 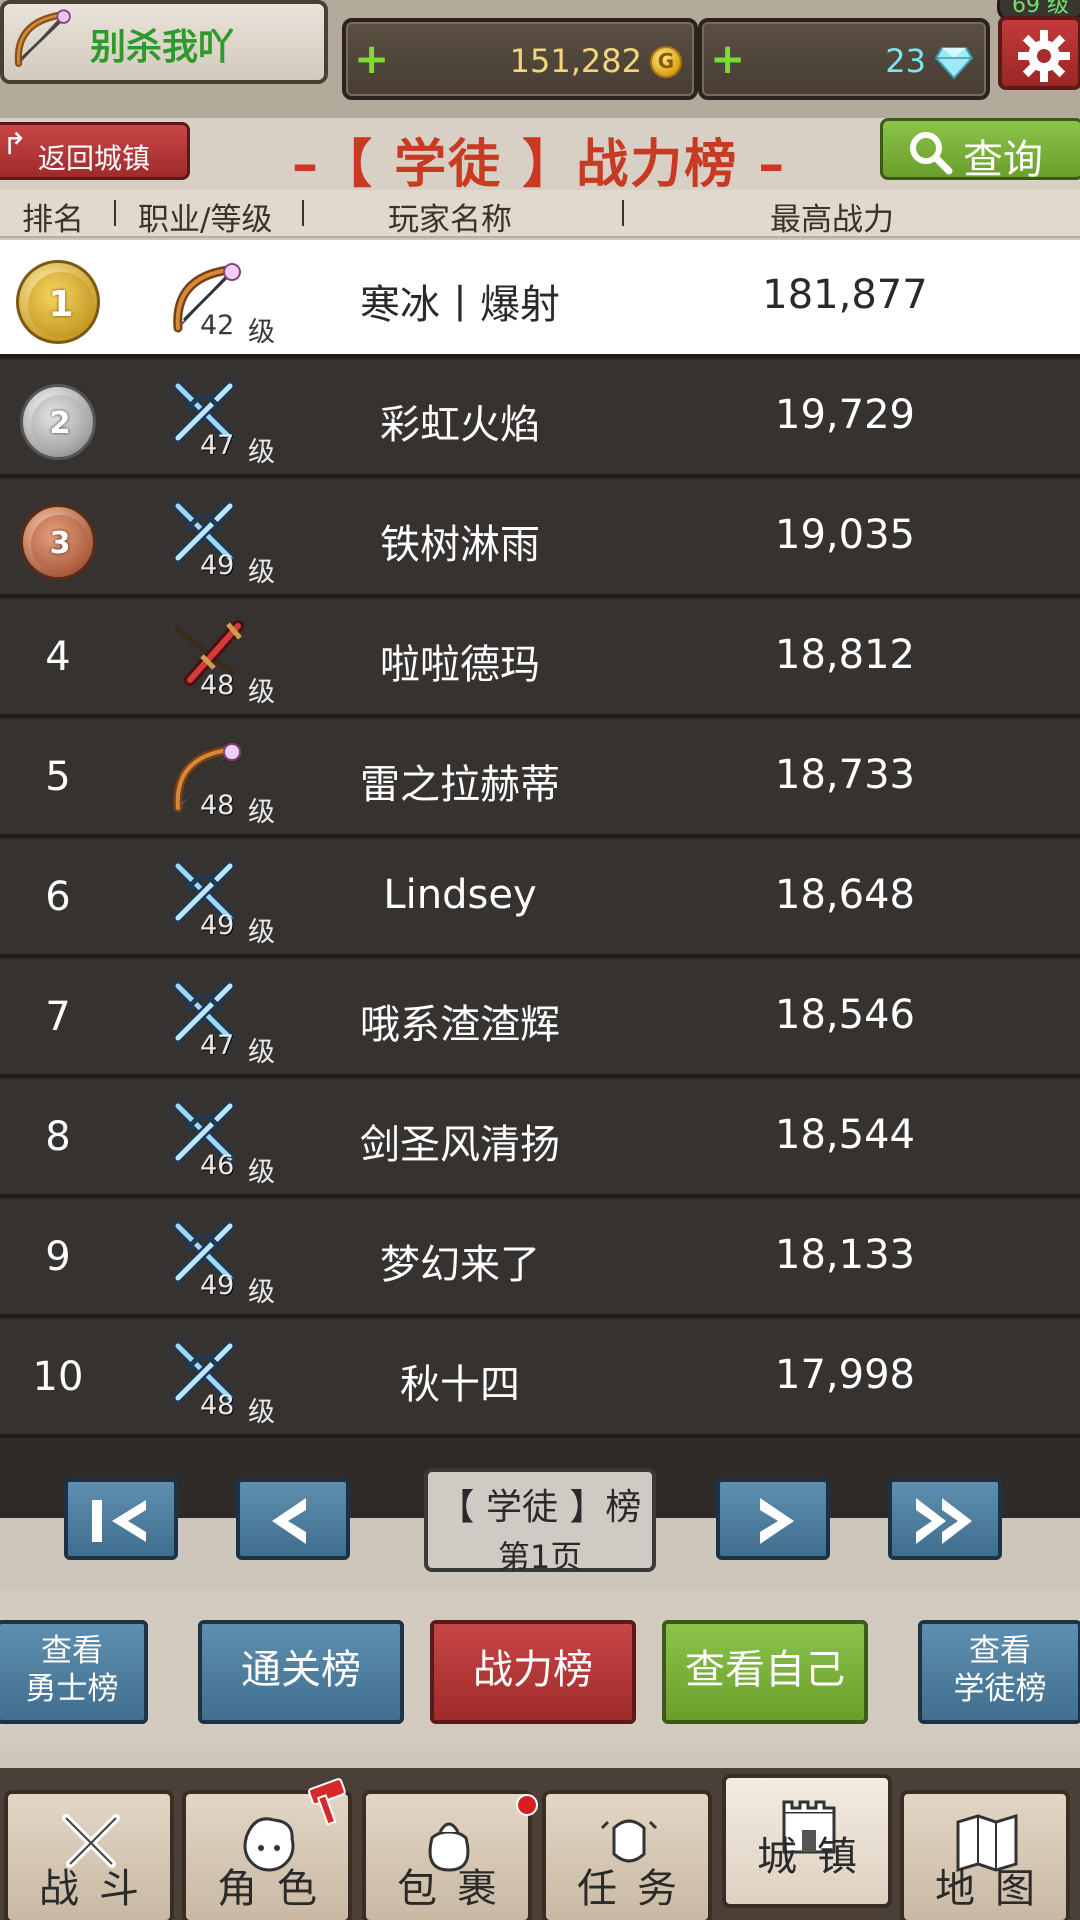 What do you see at coordinates (460, 785) in the screenshot?
I see `player-name: 雷之拉赫蒂` at bounding box center [460, 785].